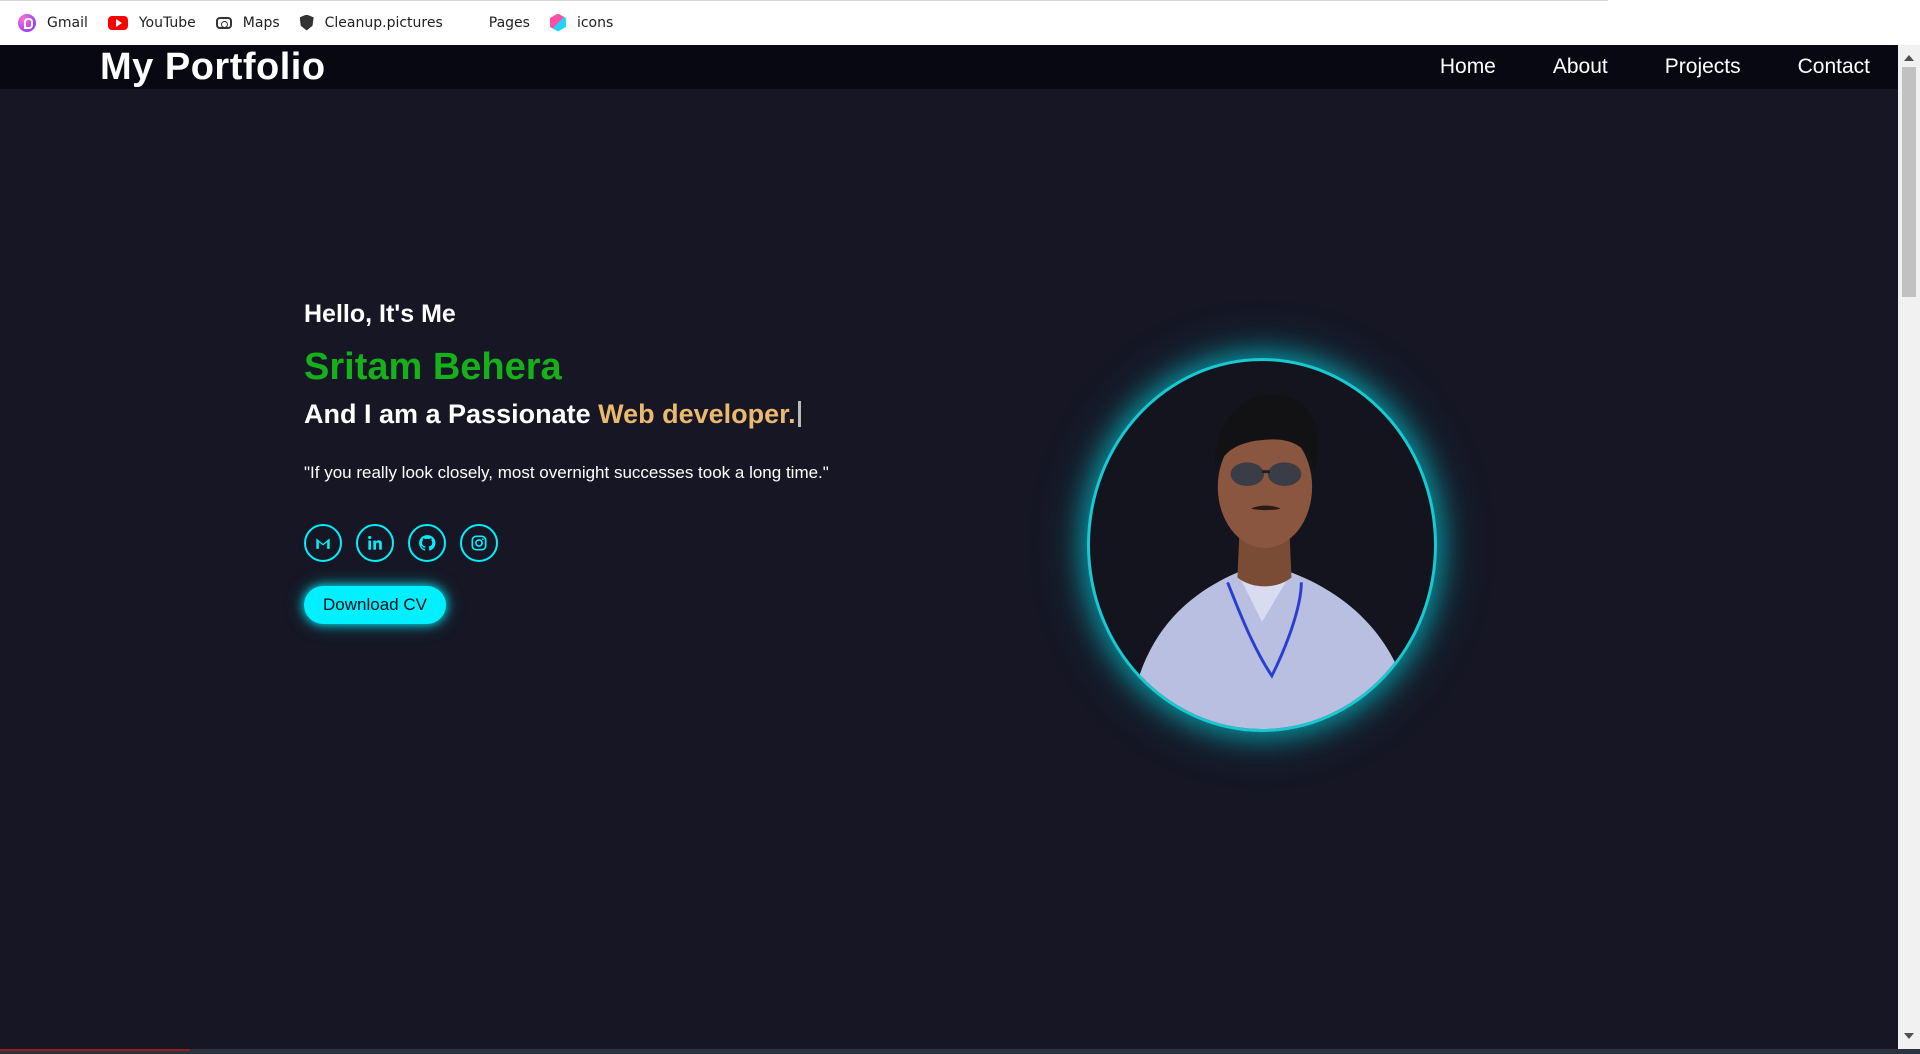 The height and width of the screenshot is (1054, 1920). What do you see at coordinates (697, 414) in the screenshot?
I see `hero-role-typed: Web developer.` at bounding box center [697, 414].